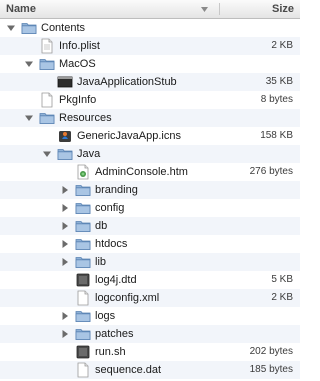 The height and width of the screenshot is (381, 320). Describe the element at coordinates (150, 334) in the screenshot. I see `file-row: patches` at that location.